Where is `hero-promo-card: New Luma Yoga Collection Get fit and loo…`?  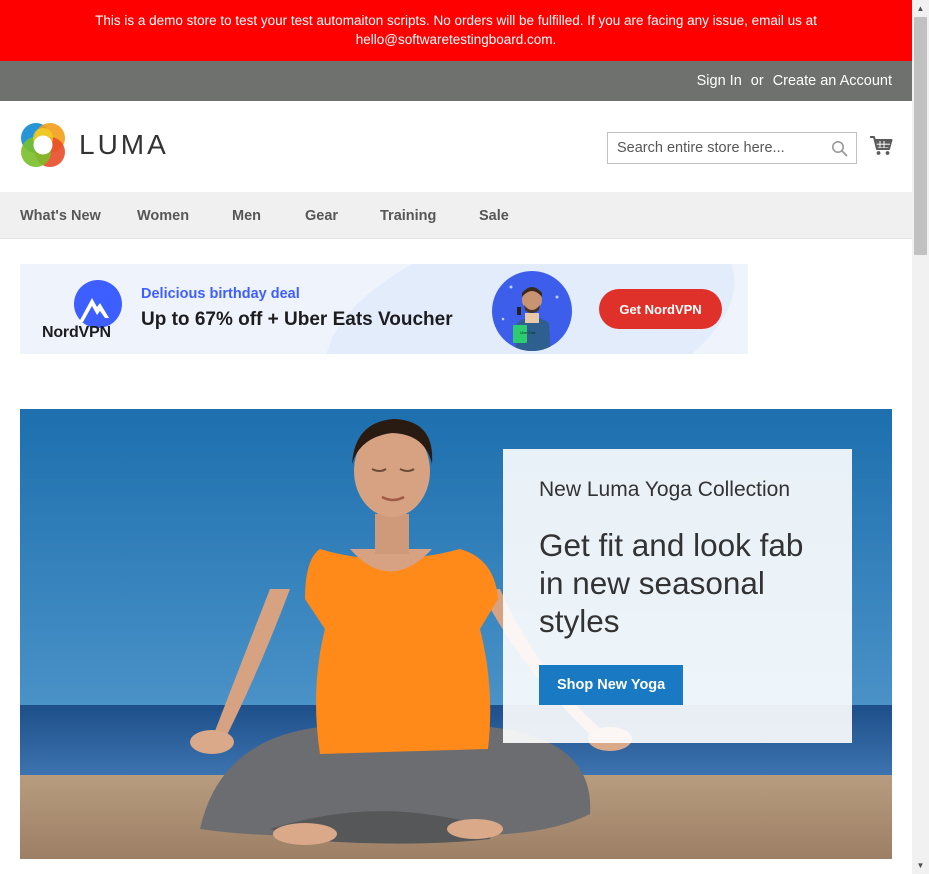 hero-promo-card: New Luma Yoga Collection Get fit and loo… is located at coordinates (677, 596).